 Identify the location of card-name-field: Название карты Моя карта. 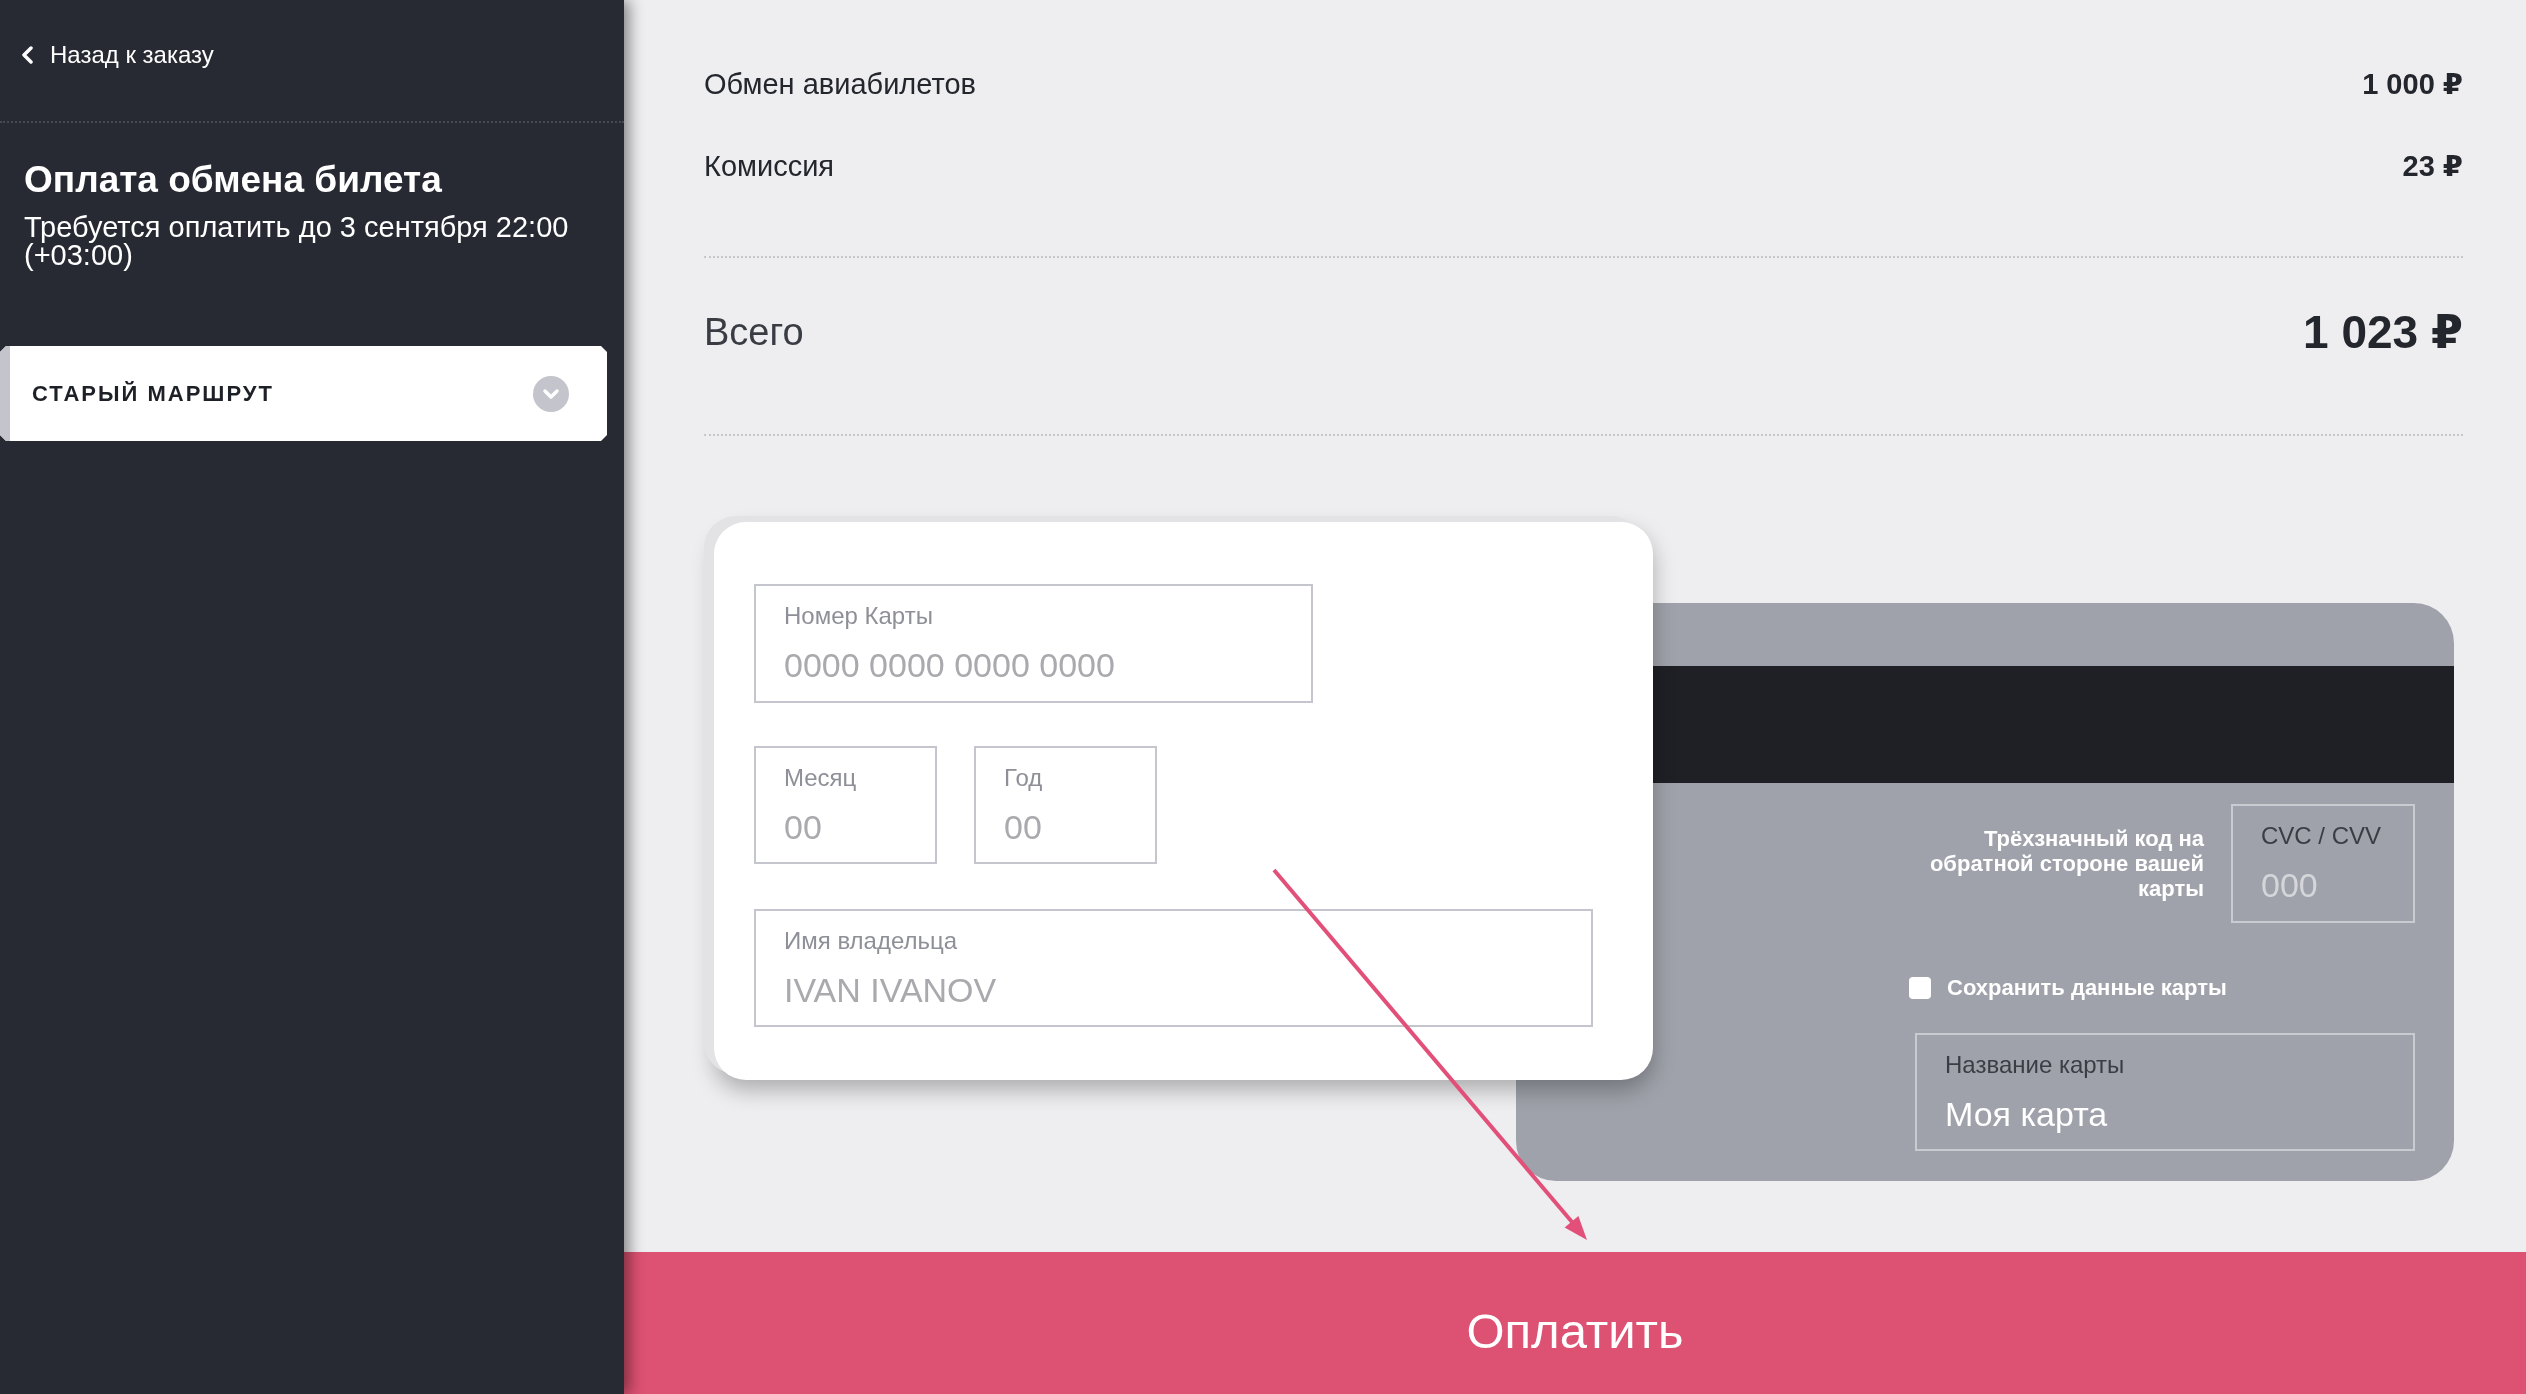
(2165, 1092).